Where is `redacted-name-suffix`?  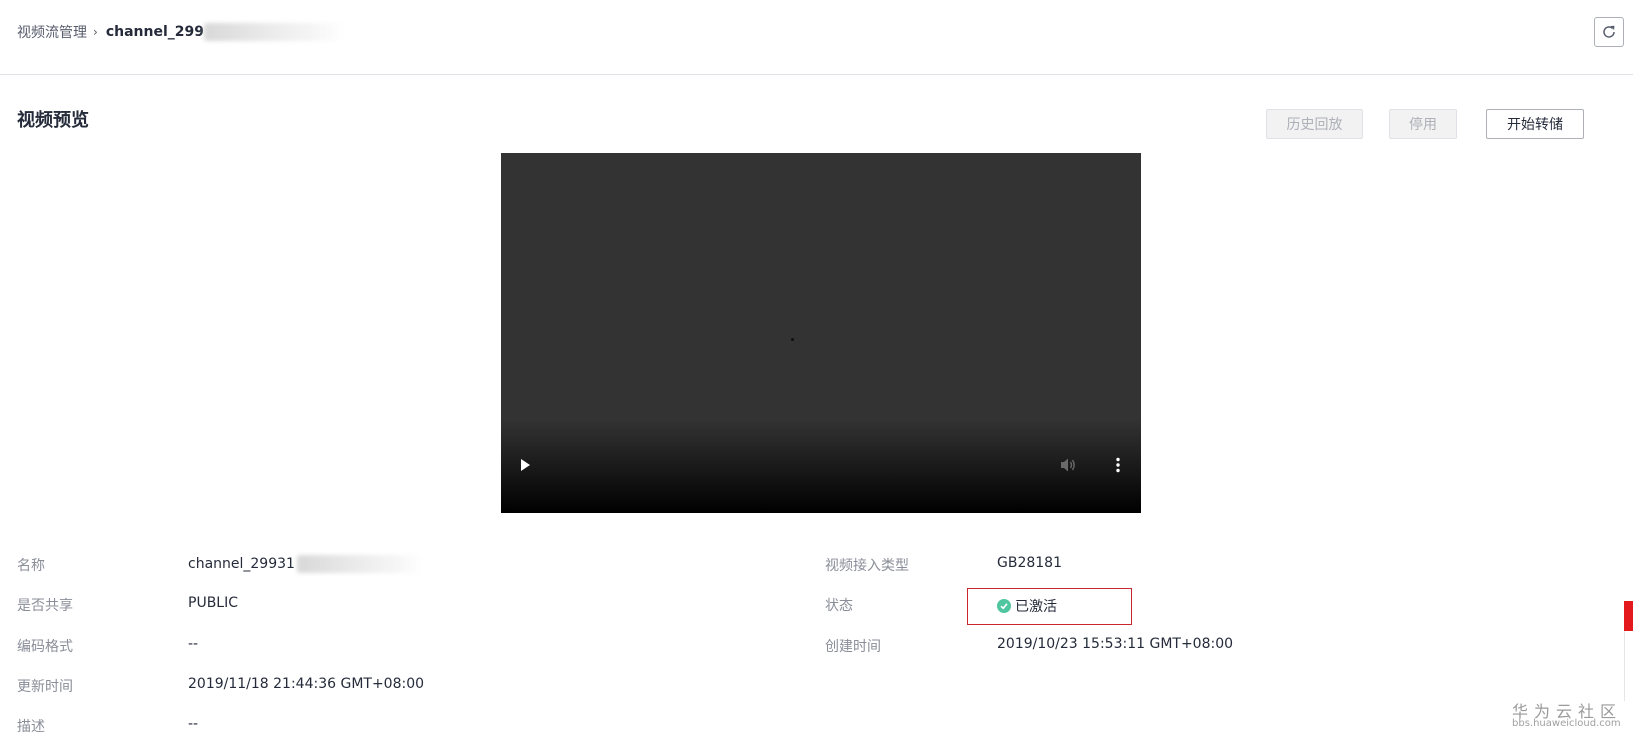 redacted-name-suffix is located at coordinates (359, 564).